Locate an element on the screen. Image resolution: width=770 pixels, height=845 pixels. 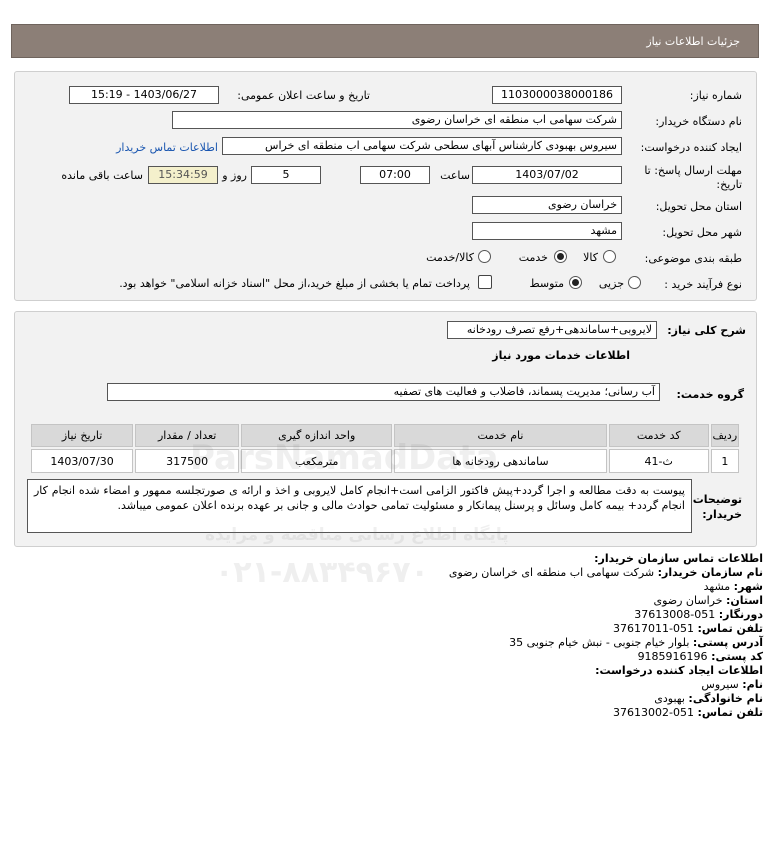
process-option-minor: جزیی is located at coordinates (611, 283).